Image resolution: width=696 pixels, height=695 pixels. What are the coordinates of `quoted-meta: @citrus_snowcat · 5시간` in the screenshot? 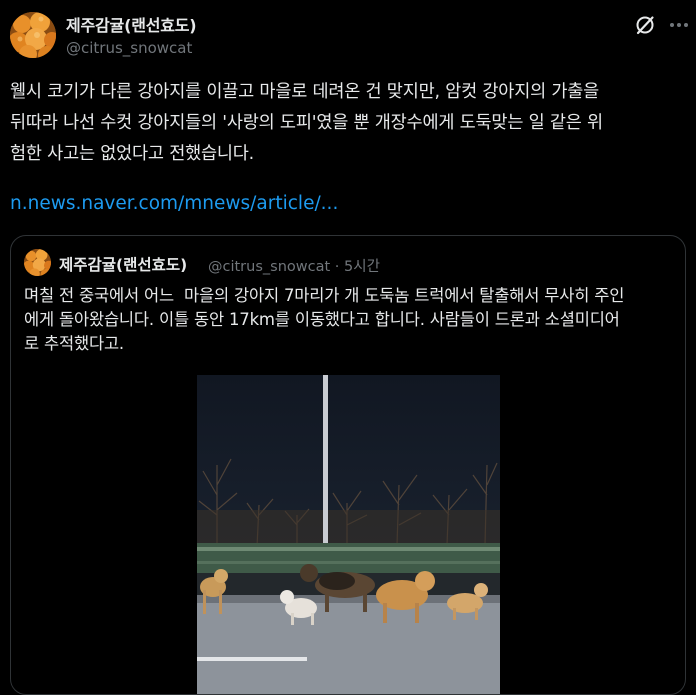 It's located at (294, 265).